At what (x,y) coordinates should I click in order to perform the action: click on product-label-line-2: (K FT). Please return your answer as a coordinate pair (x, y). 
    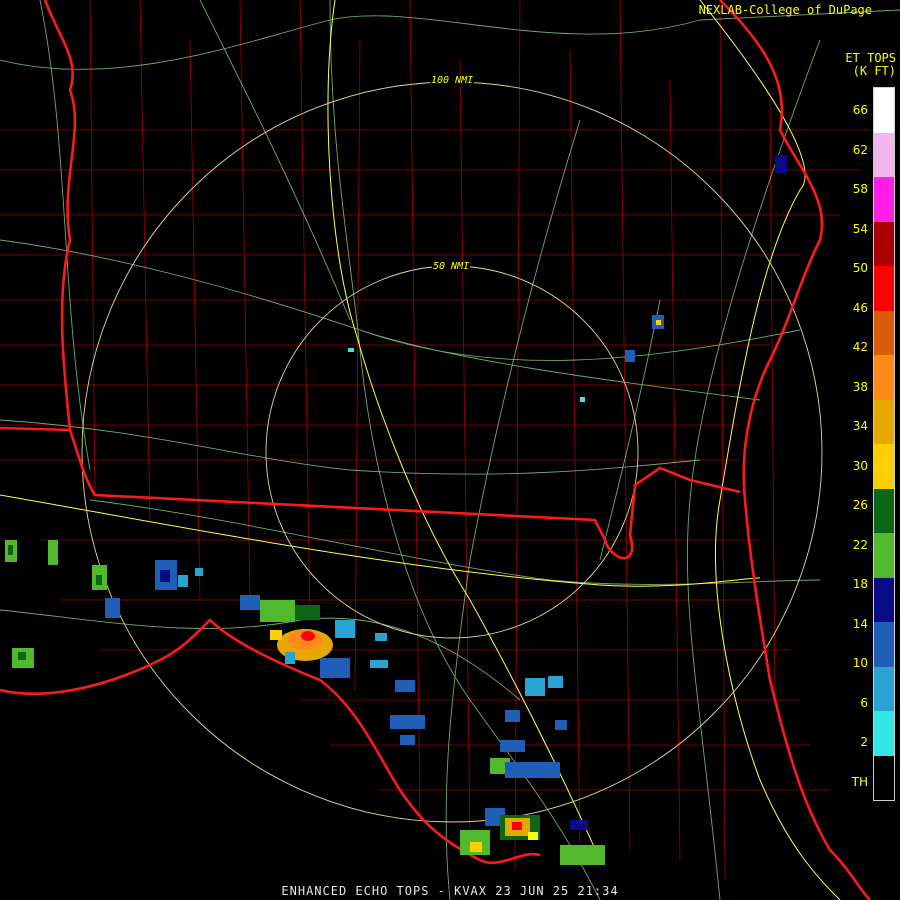
    Looking at the image, I should click on (874, 71).